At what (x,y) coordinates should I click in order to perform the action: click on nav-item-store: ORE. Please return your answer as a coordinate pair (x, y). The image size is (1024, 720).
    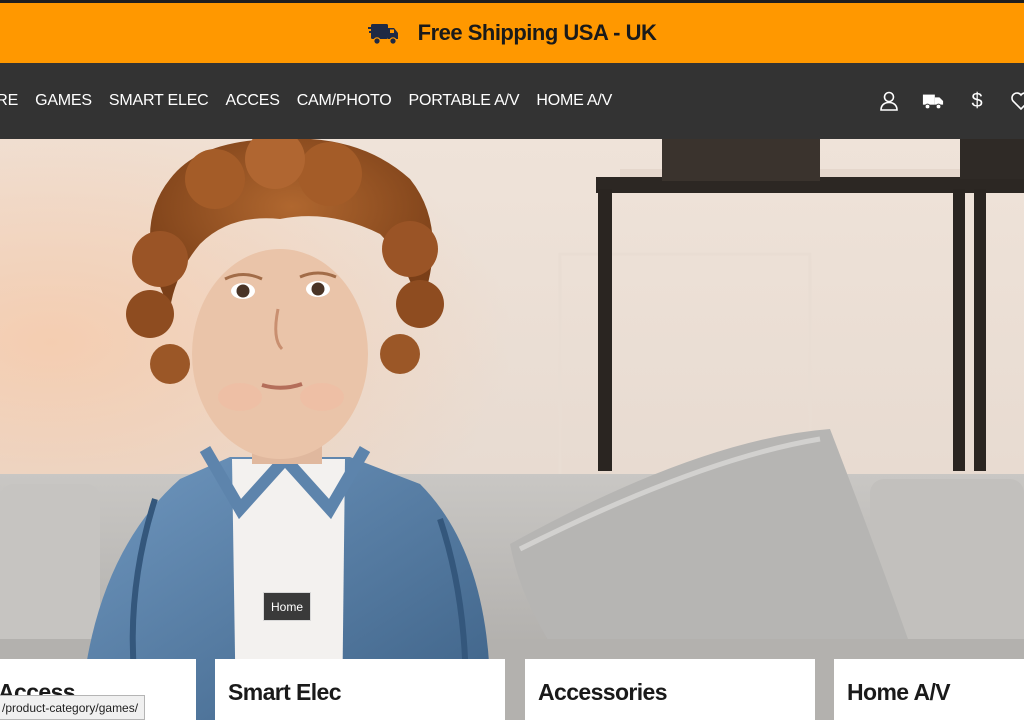
    Looking at the image, I should click on (9, 101).